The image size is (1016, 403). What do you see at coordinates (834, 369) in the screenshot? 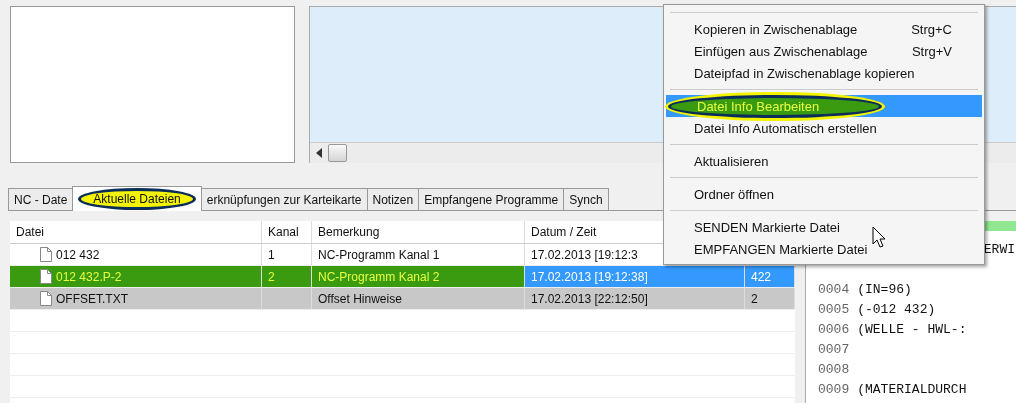
I see `line-number: 0008` at bounding box center [834, 369].